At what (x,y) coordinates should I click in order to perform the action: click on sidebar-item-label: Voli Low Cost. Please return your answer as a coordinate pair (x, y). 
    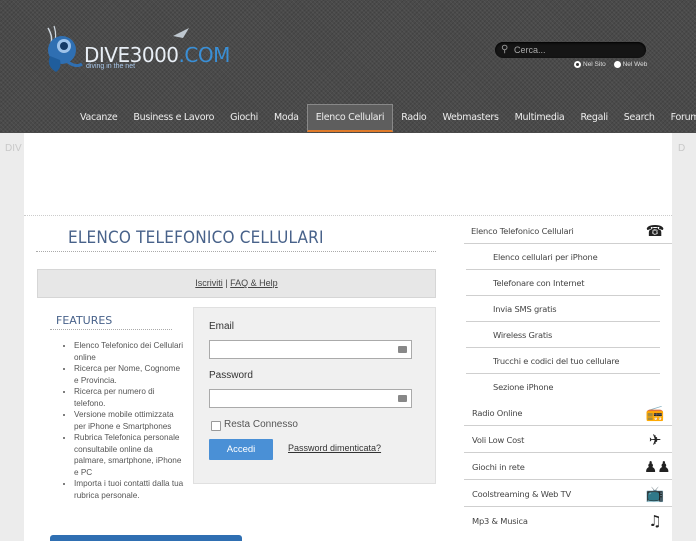
    Looking at the image, I should click on (498, 440).